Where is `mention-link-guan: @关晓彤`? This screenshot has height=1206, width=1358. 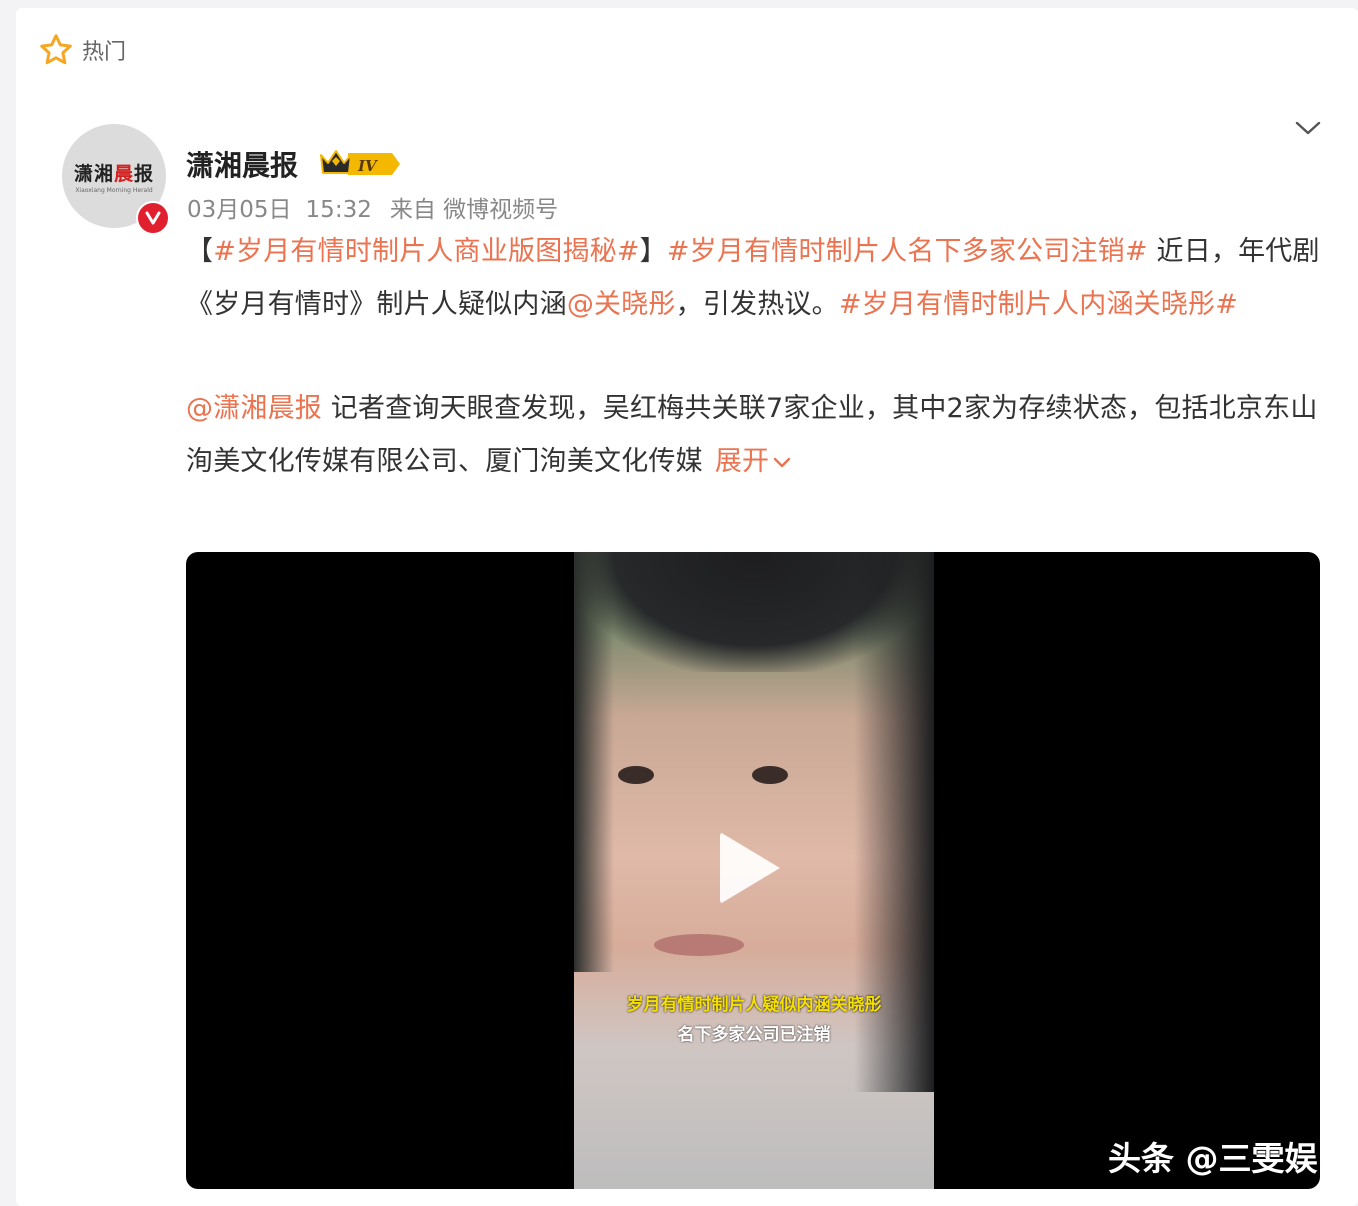 mention-link-guan: @关晓彤 is located at coordinates (621, 304).